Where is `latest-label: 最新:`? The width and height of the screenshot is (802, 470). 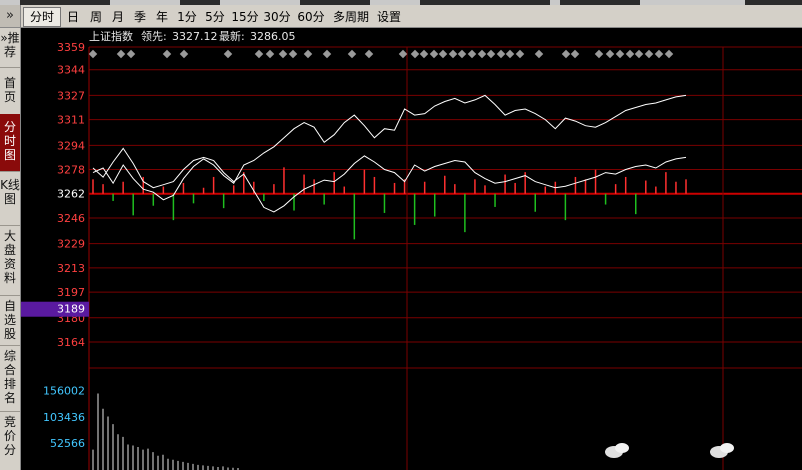
latest-label: 最新: is located at coordinates (232, 36).